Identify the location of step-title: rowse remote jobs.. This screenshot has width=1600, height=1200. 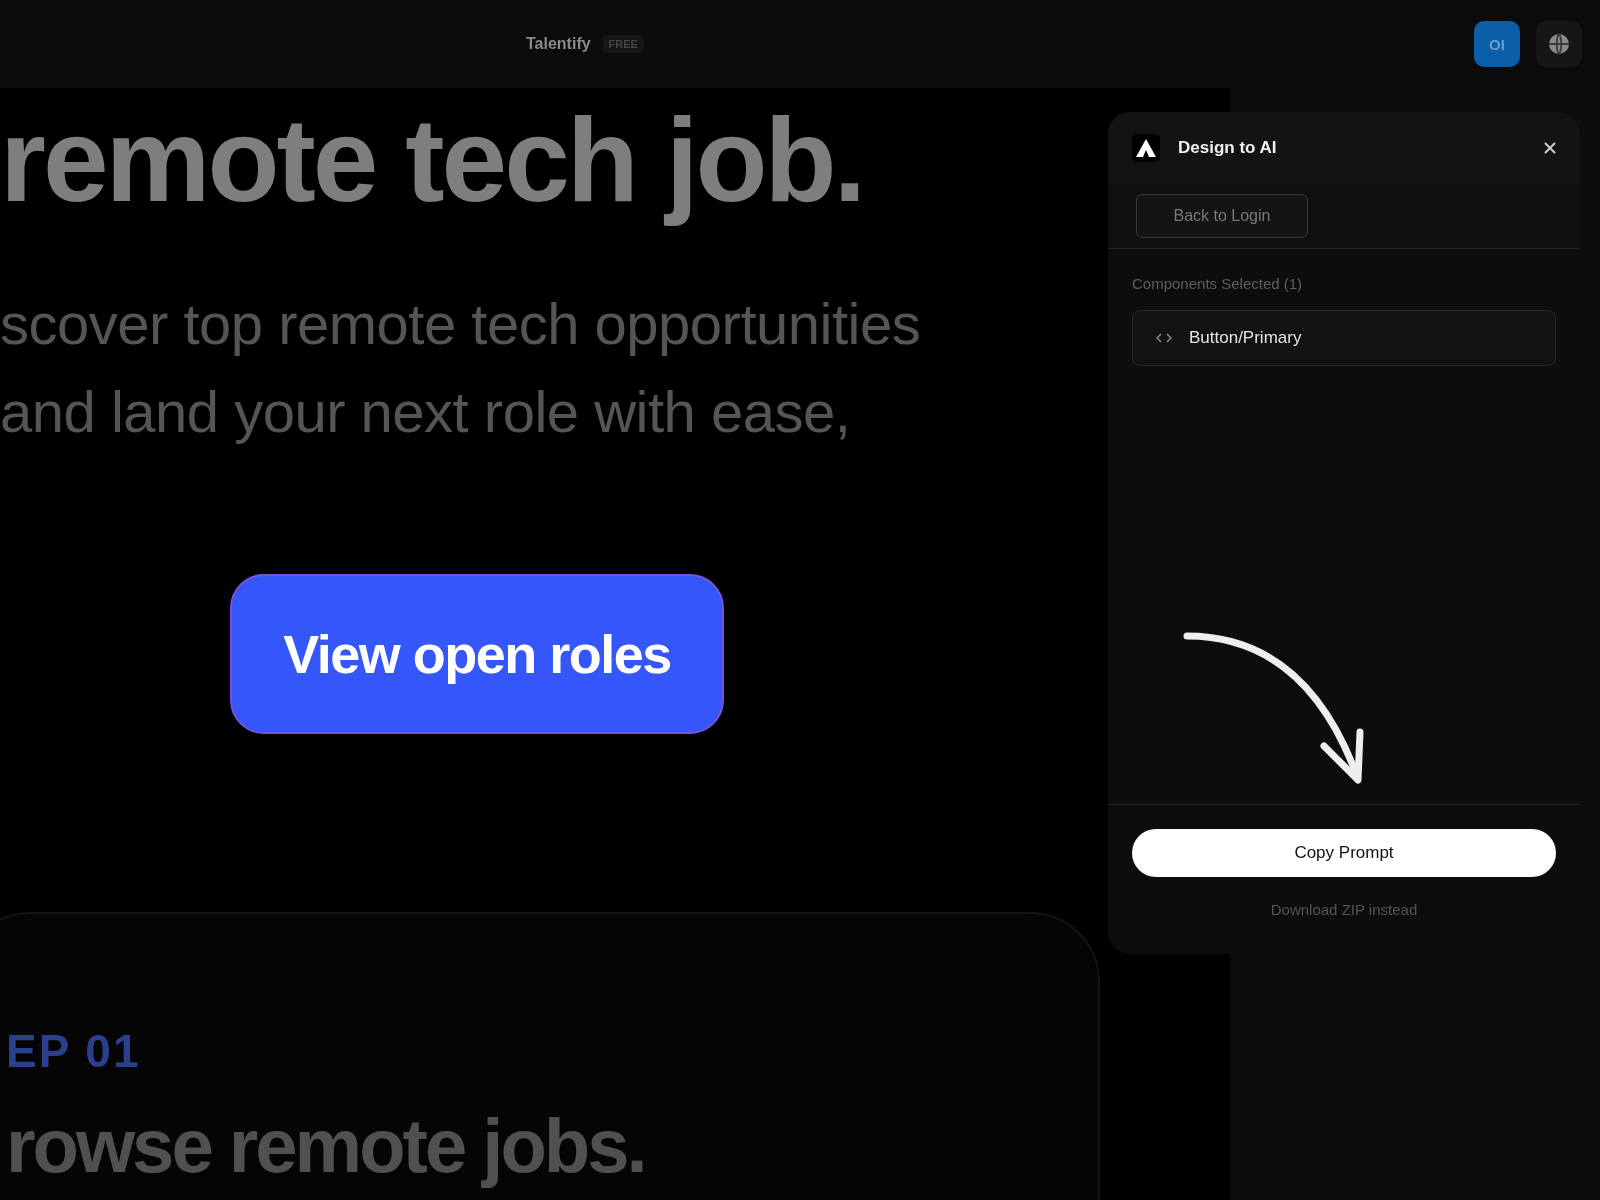
(325, 1145).